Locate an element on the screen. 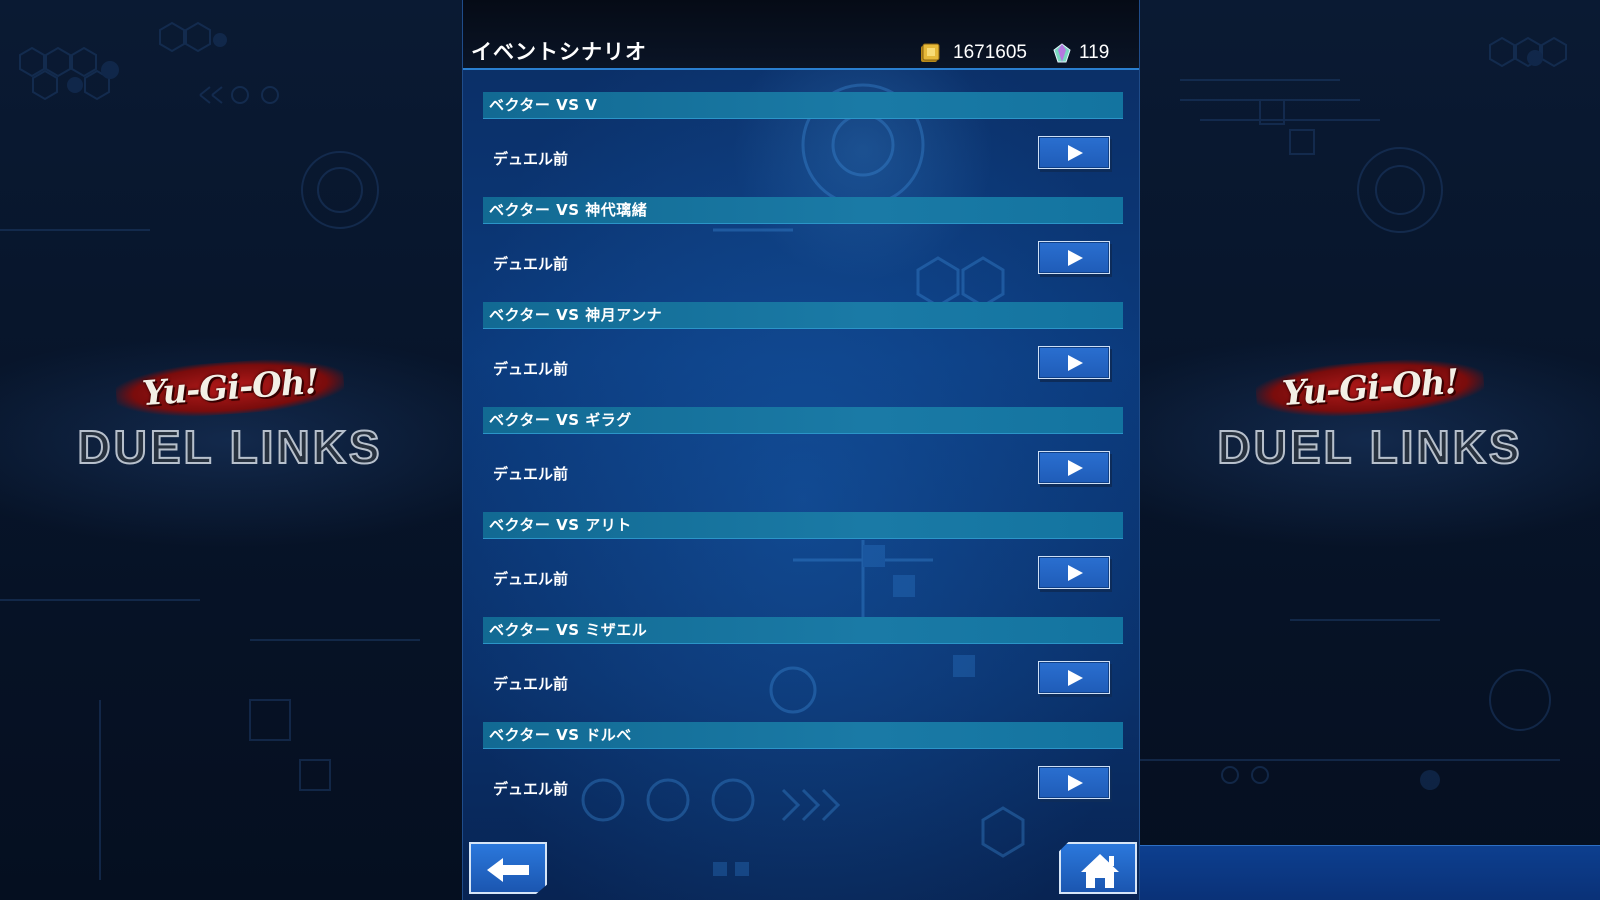  gold-counter: 1671605 is located at coordinates (973, 53).